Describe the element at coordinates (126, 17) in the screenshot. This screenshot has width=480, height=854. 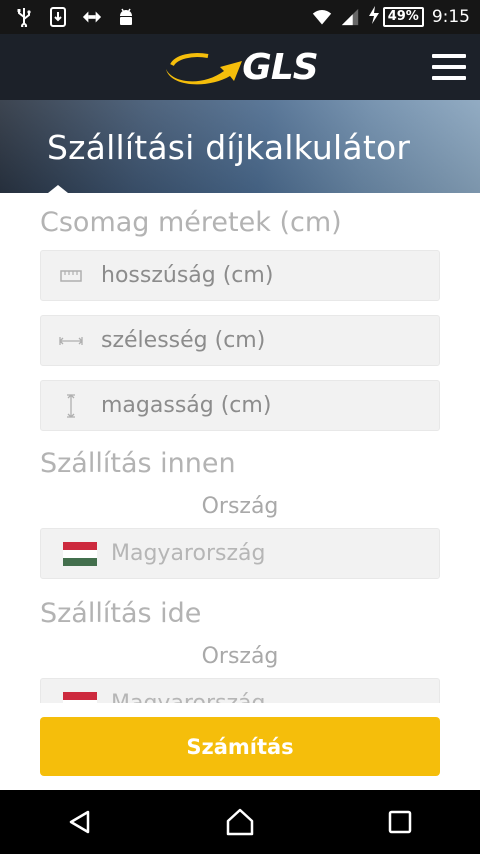
I see `android-icon` at that location.